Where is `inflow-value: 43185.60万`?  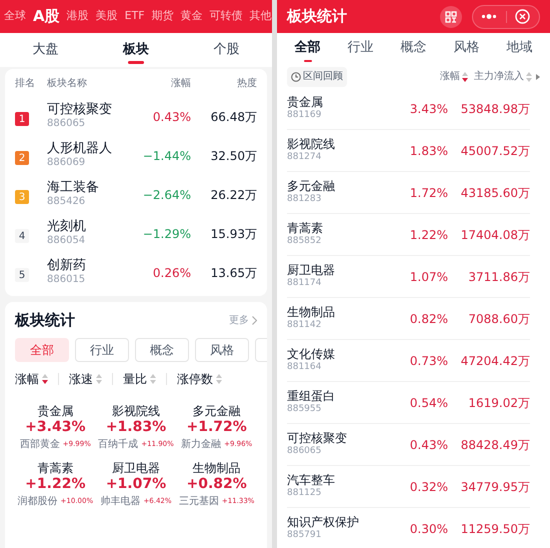 inflow-value: 43185.60万 is located at coordinates (495, 193).